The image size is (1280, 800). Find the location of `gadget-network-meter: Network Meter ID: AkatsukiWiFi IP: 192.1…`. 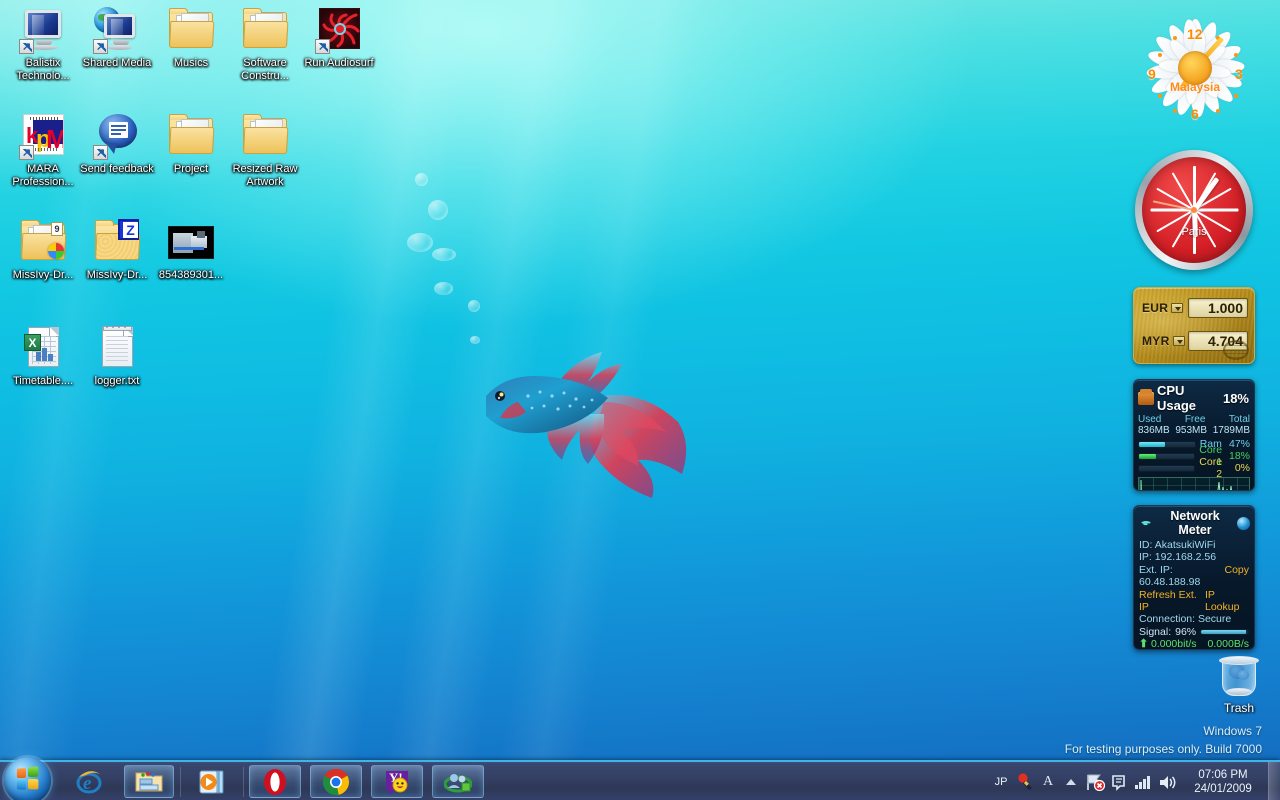

gadget-network-meter: Network Meter ID: AkatsukiWiFi IP: 192.1… is located at coordinates (1194, 577).